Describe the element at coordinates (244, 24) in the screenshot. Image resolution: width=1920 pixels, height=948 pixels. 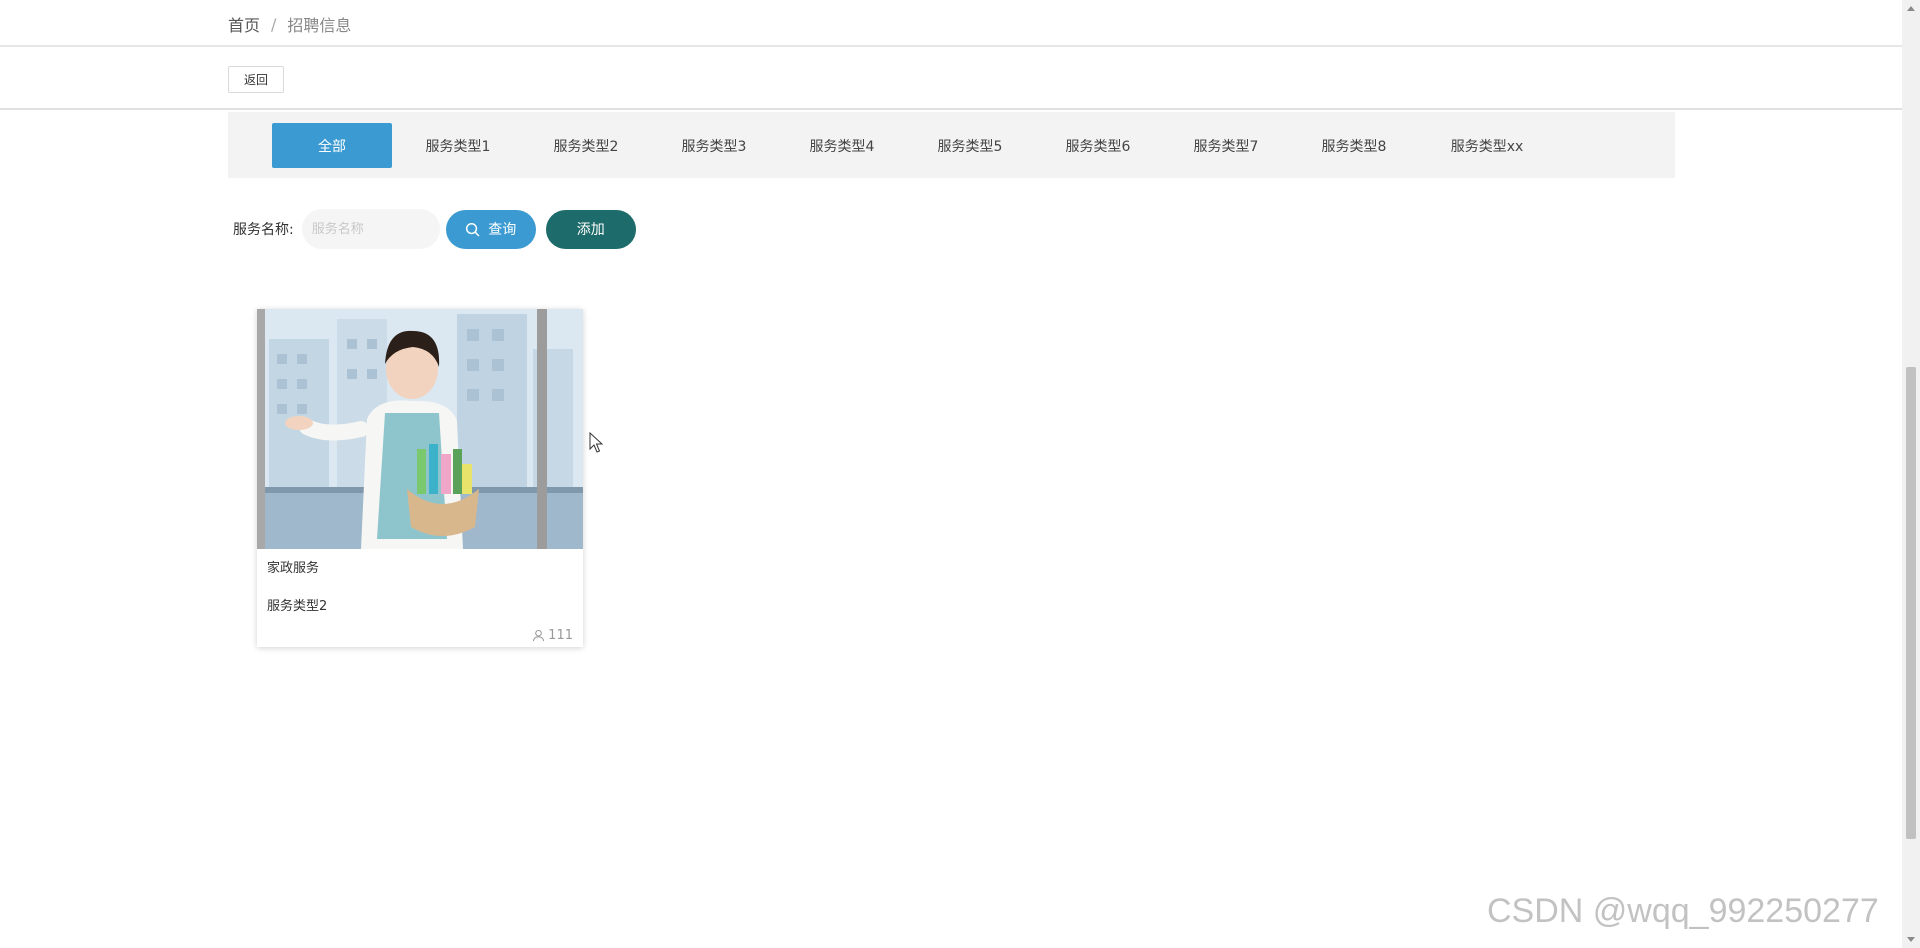
I see `breadcrumb-home: 首页` at that location.